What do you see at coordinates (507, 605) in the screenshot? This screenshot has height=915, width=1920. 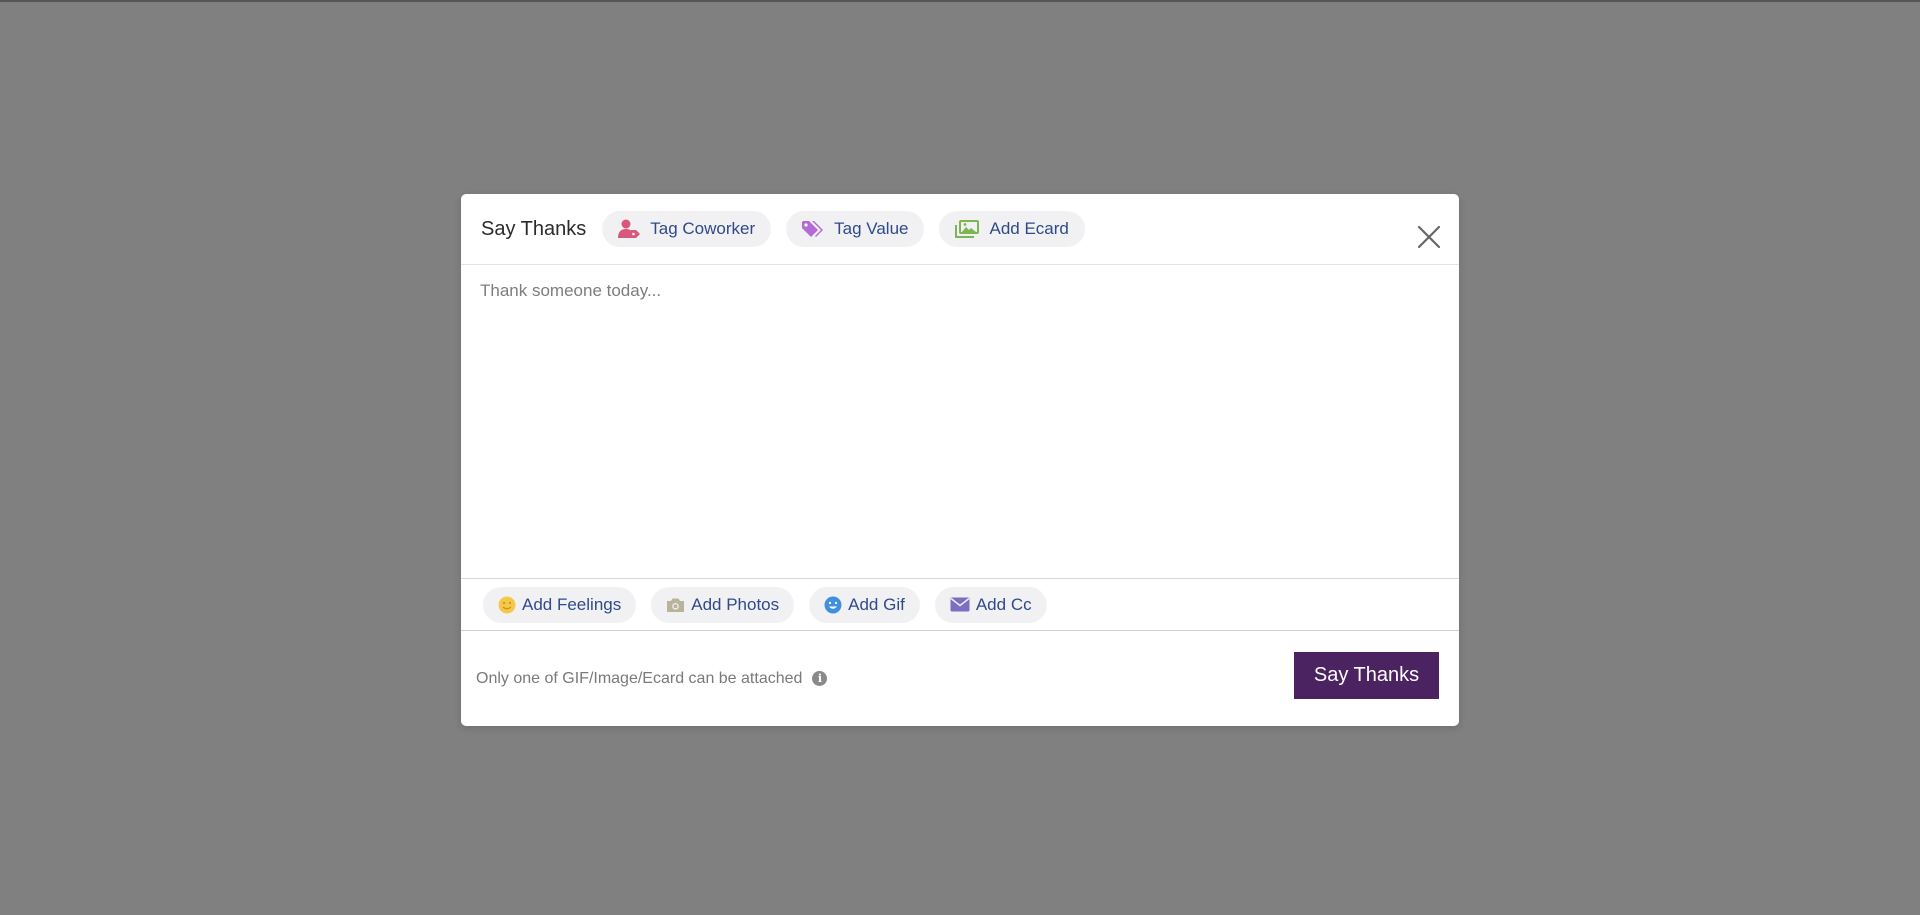 I see `smiley-icon` at bounding box center [507, 605].